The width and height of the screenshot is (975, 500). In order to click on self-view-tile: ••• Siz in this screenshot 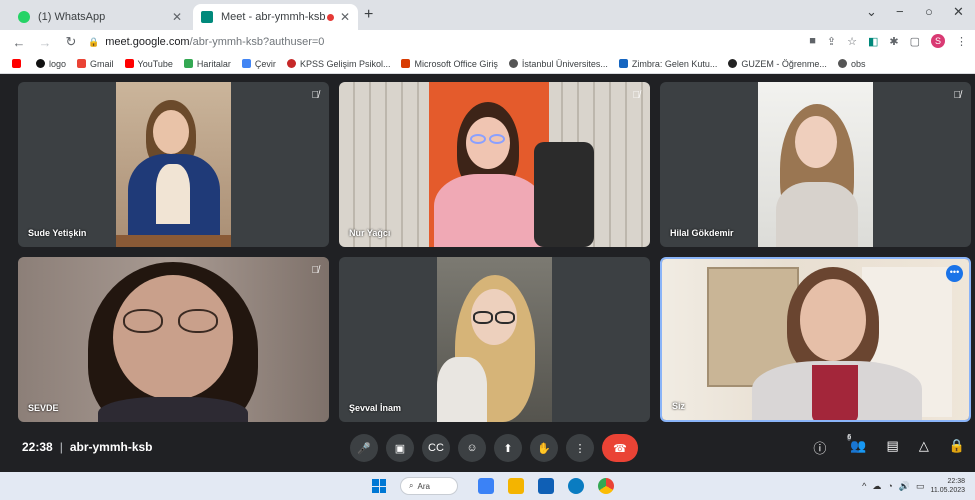, I will do `click(815, 339)`.